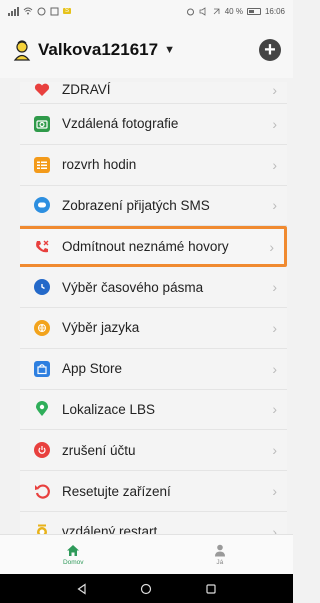 The image size is (320, 603). What do you see at coordinates (101, 328) in the screenshot?
I see `menu-item-label: Výběr jazyka` at bounding box center [101, 328].